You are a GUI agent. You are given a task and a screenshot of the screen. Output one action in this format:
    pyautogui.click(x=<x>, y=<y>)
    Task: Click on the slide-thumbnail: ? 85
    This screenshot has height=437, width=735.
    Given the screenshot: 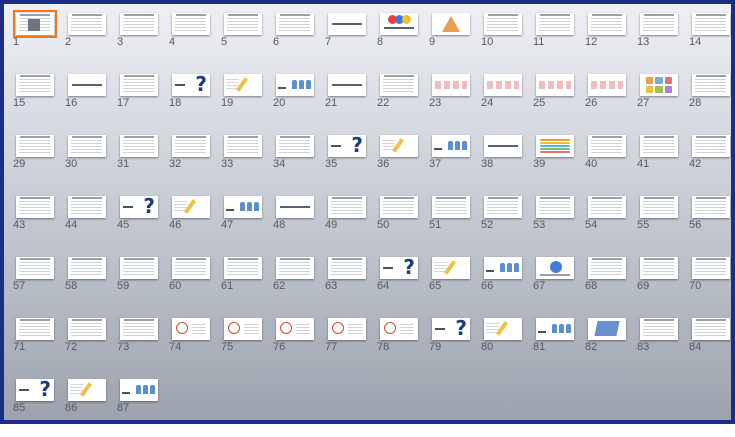 What is the action you would take?
    pyautogui.click(x=38, y=406)
    